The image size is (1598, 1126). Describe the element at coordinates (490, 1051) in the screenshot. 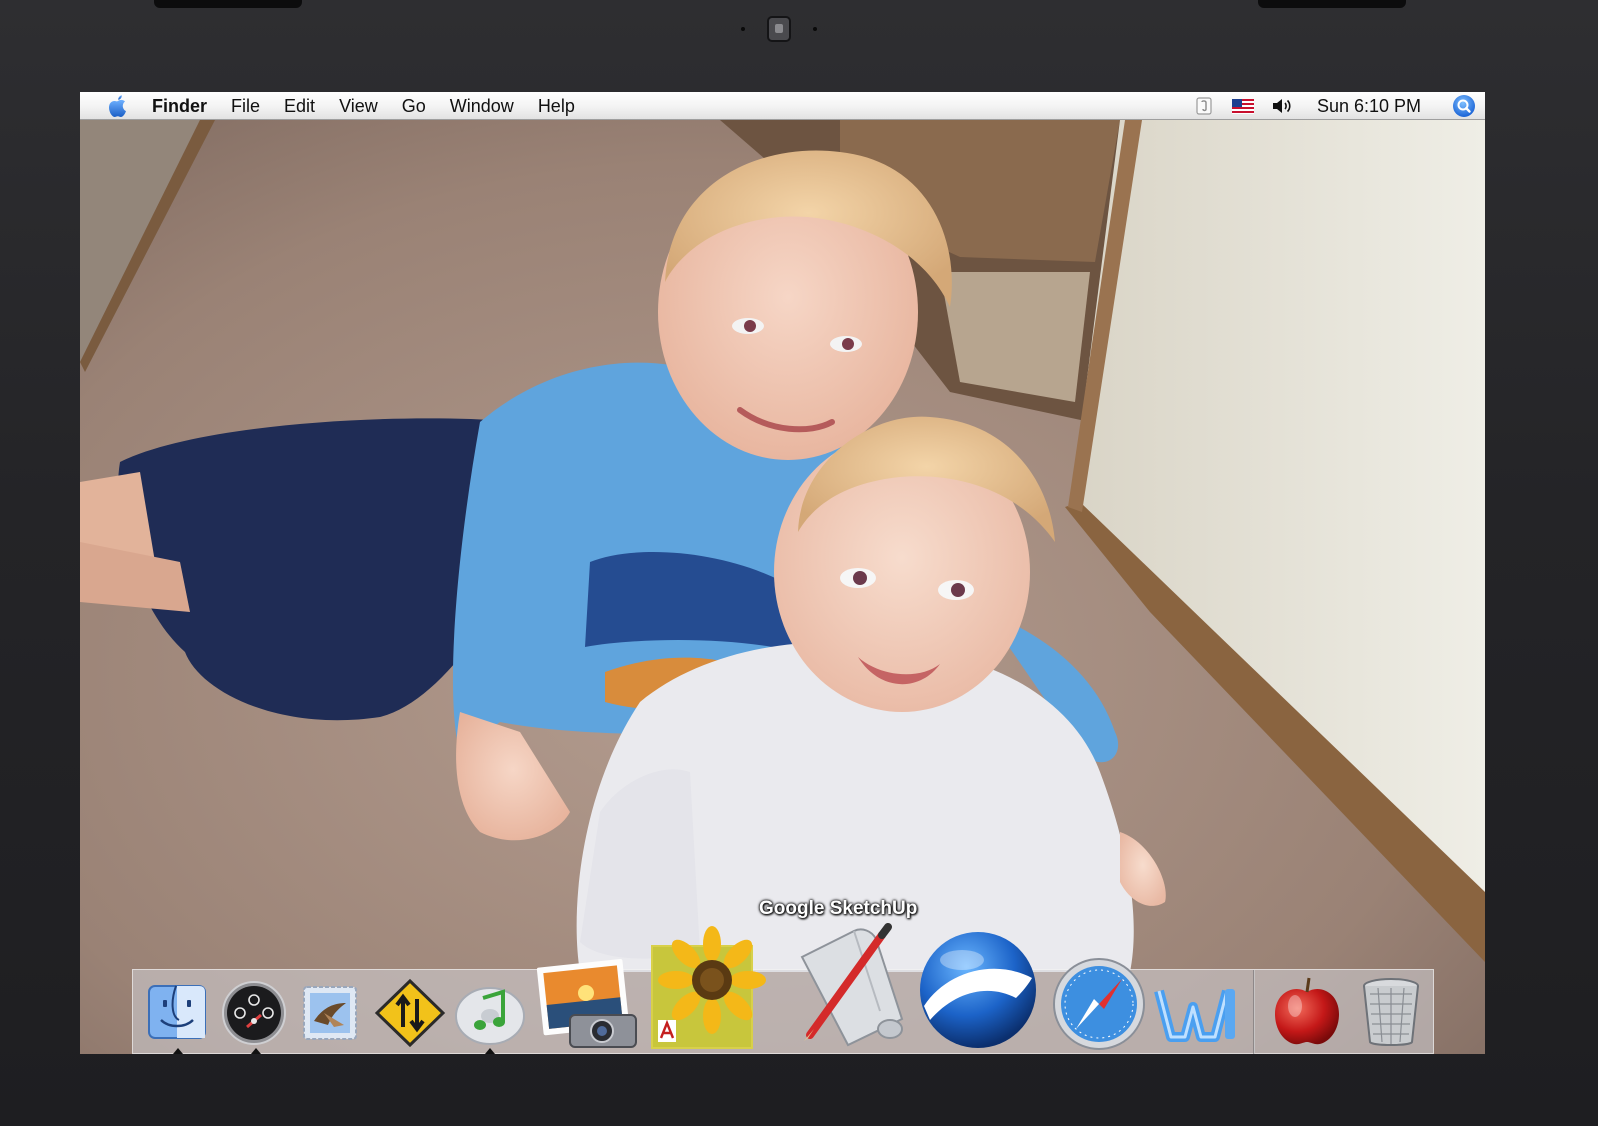

I see `itunes-running-indicator` at that location.